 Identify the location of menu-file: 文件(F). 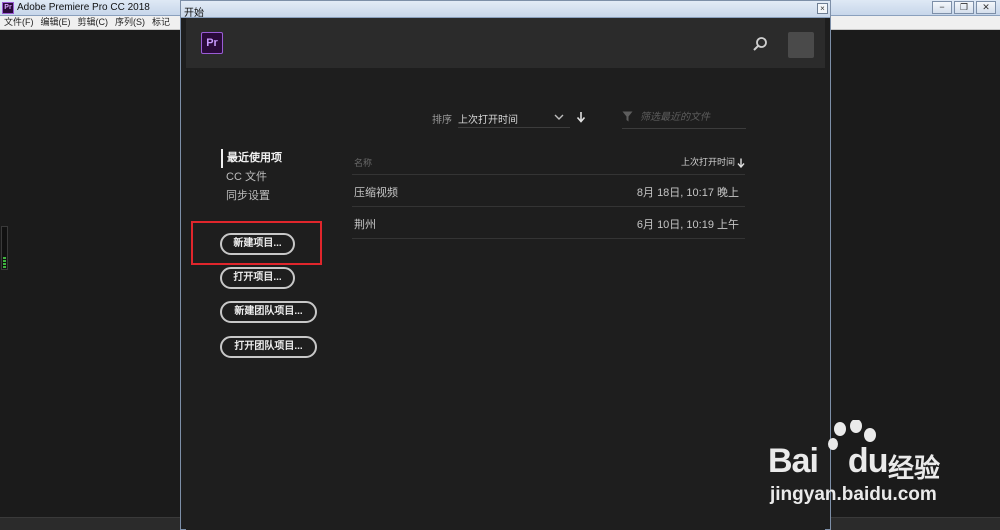
(19, 22).